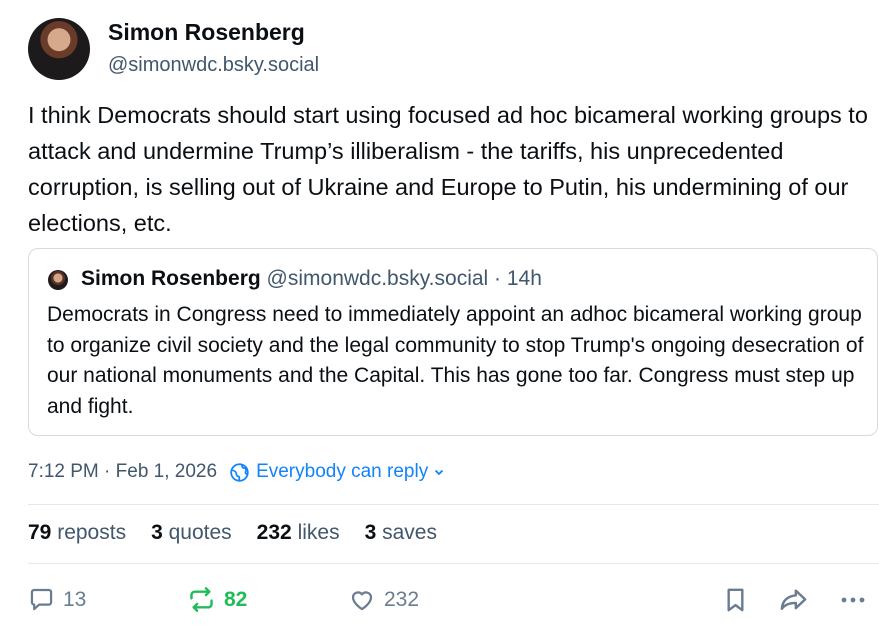 This screenshot has width=879, height=639. Describe the element at coordinates (409, 532) in the screenshot. I see `saves-label: saves` at that location.